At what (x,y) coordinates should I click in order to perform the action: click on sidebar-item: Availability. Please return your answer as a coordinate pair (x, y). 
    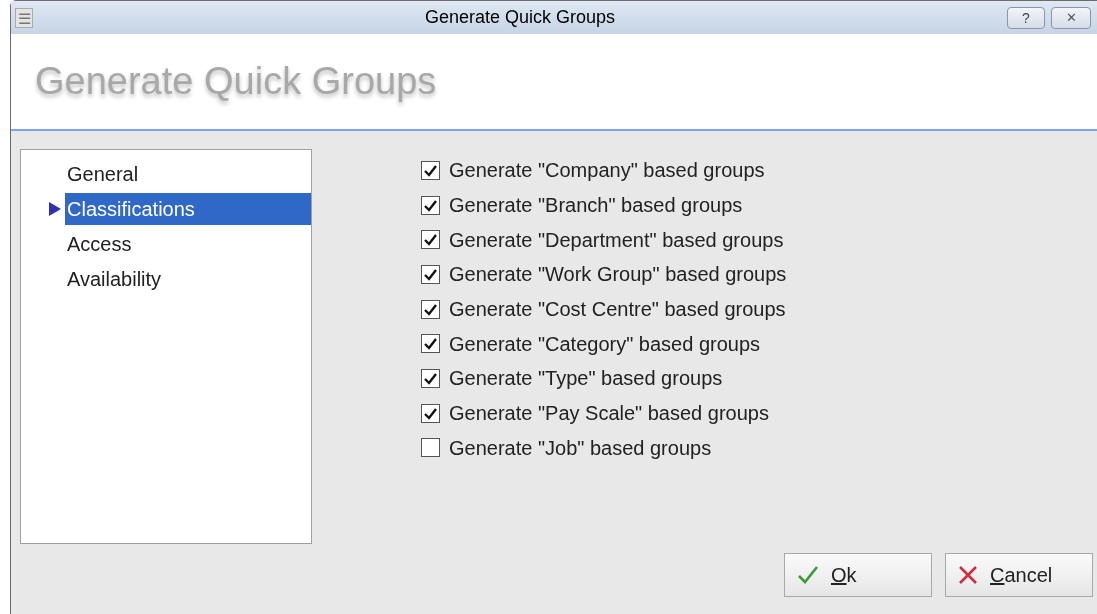
    Looking at the image, I should click on (188, 278).